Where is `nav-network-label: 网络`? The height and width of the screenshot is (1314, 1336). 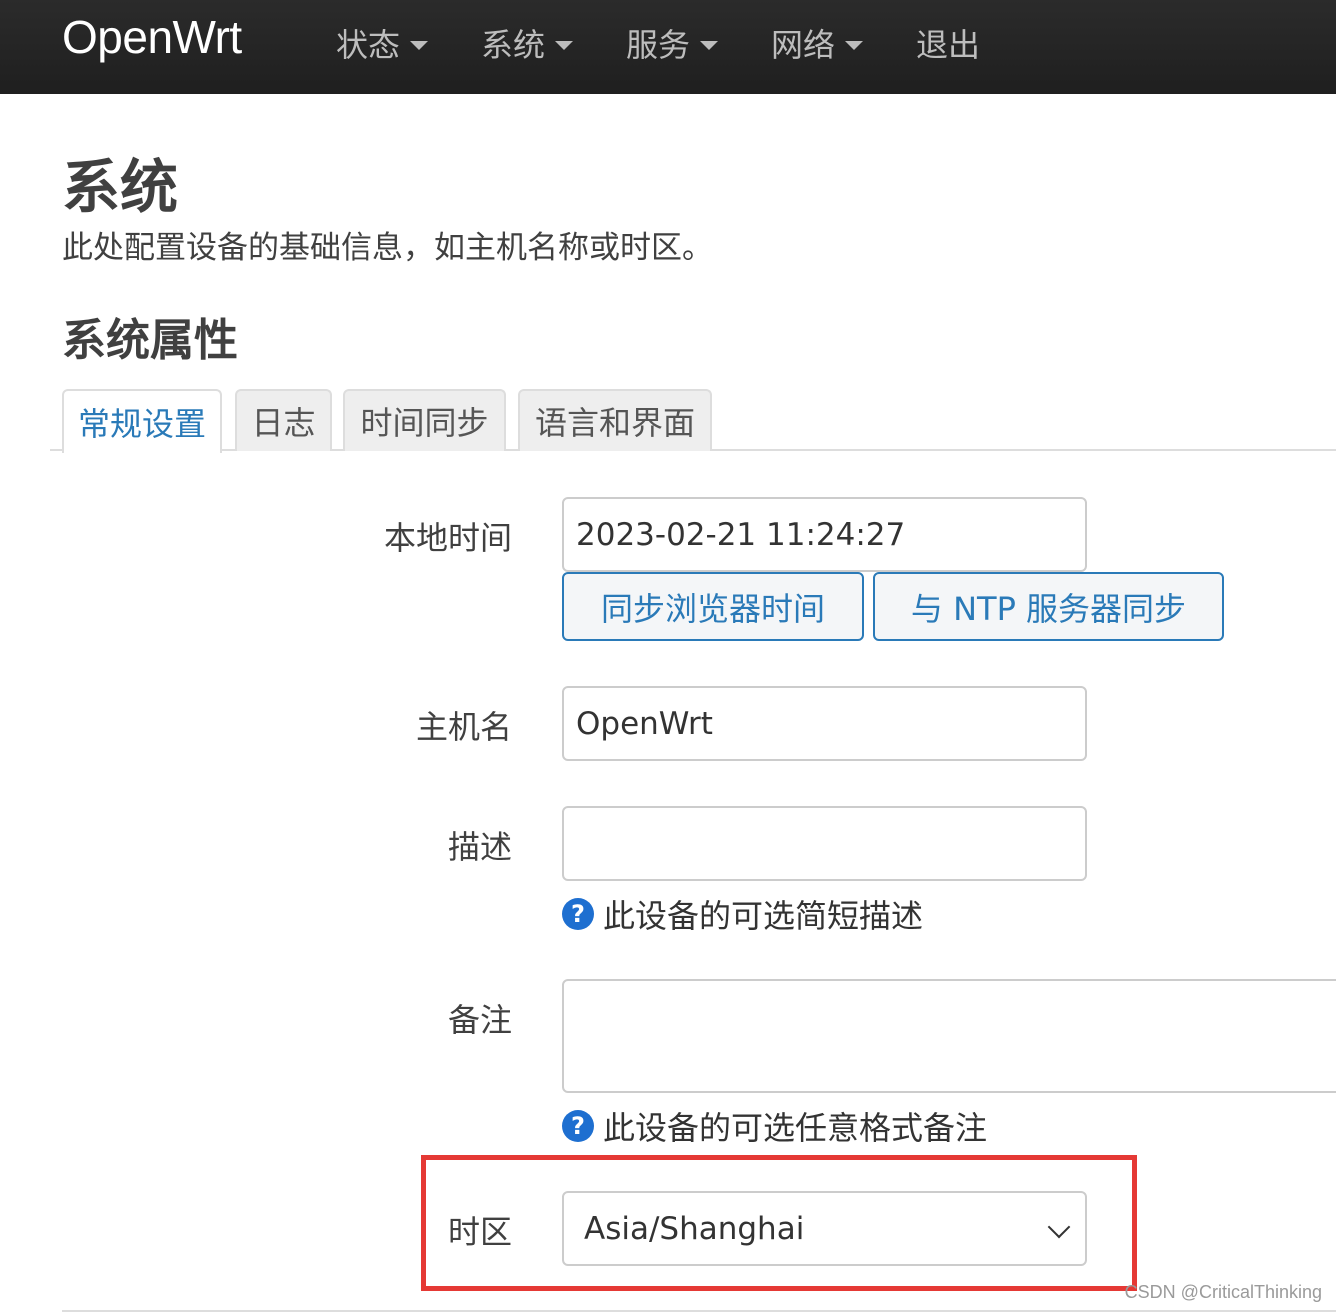
nav-network-label: 网络 is located at coordinates (803, 45).